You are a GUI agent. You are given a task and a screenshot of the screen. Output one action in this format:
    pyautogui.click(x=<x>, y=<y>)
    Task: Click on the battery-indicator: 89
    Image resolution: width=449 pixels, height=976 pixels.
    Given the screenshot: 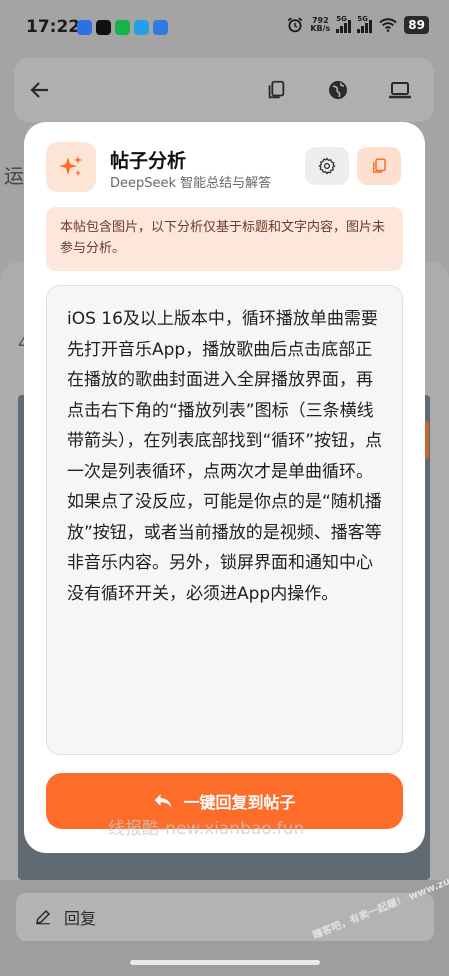 What is the action you would take?
    pyautogui.click(x=416, y=25)
    